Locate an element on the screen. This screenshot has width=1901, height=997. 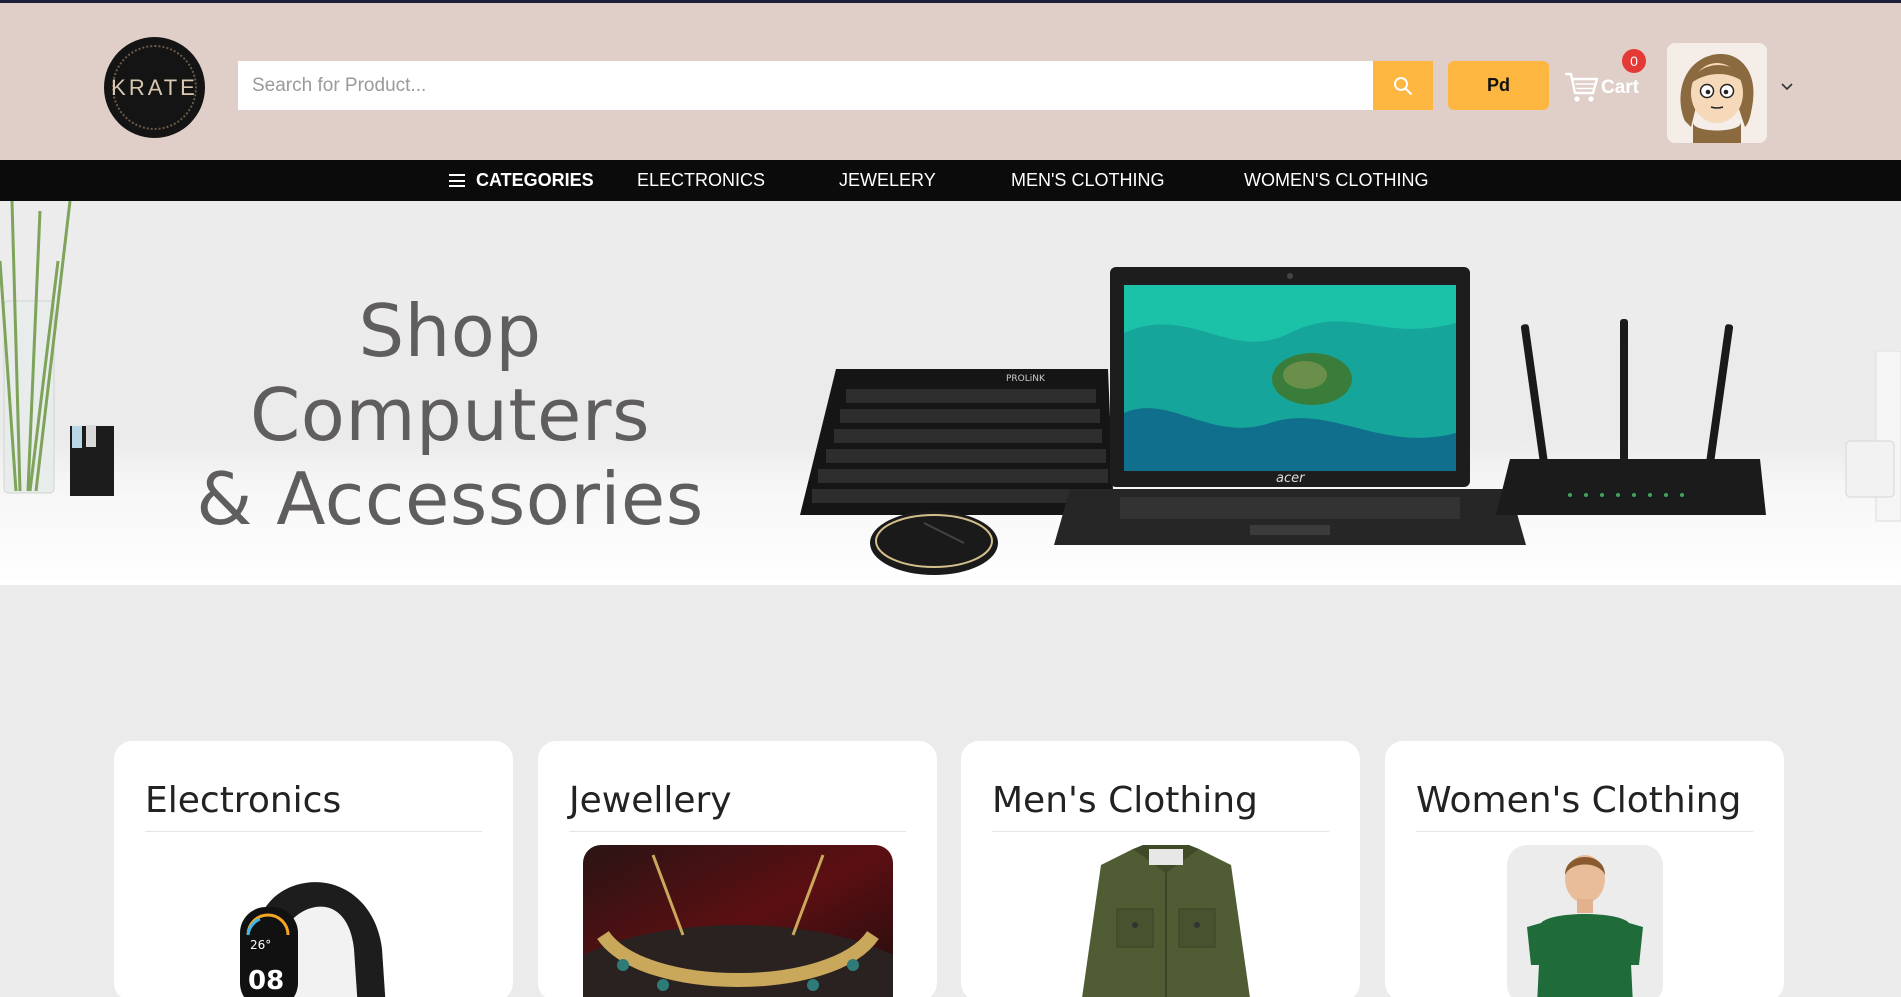
banner-title: Shop Computers & Accessories is located at coordinates (450, 415).